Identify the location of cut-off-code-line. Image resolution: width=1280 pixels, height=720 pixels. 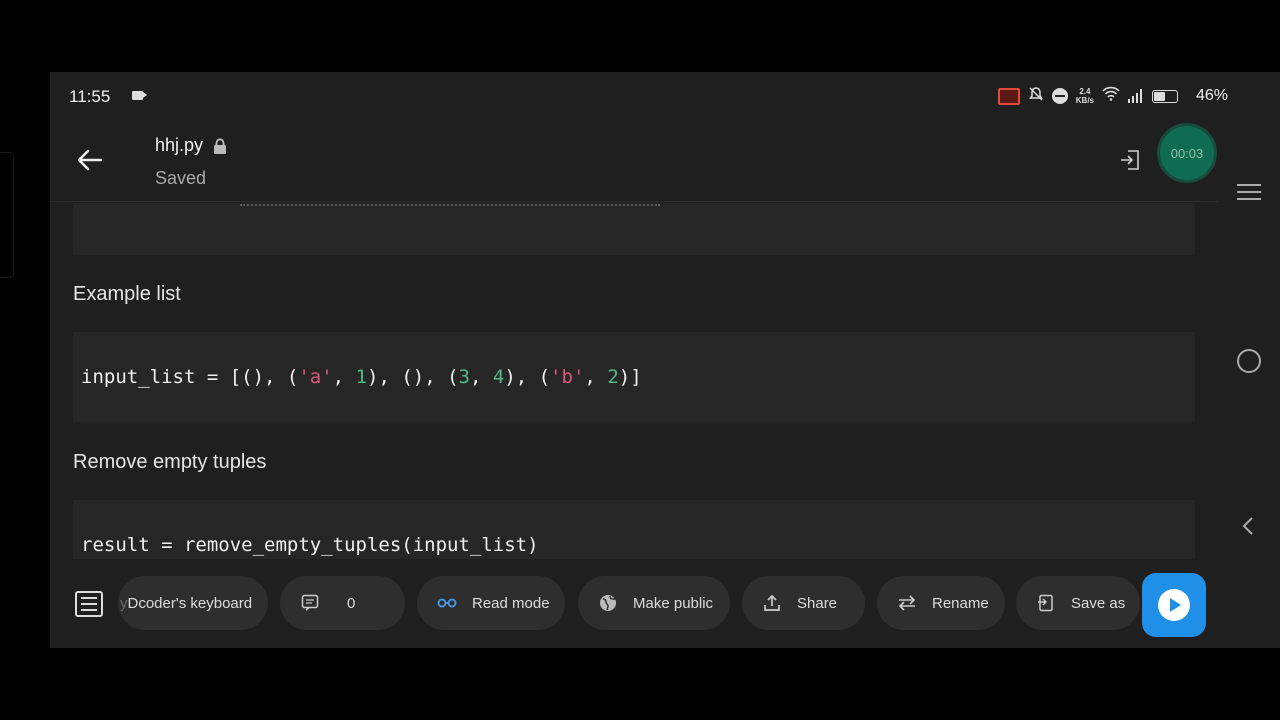
(450, 204).